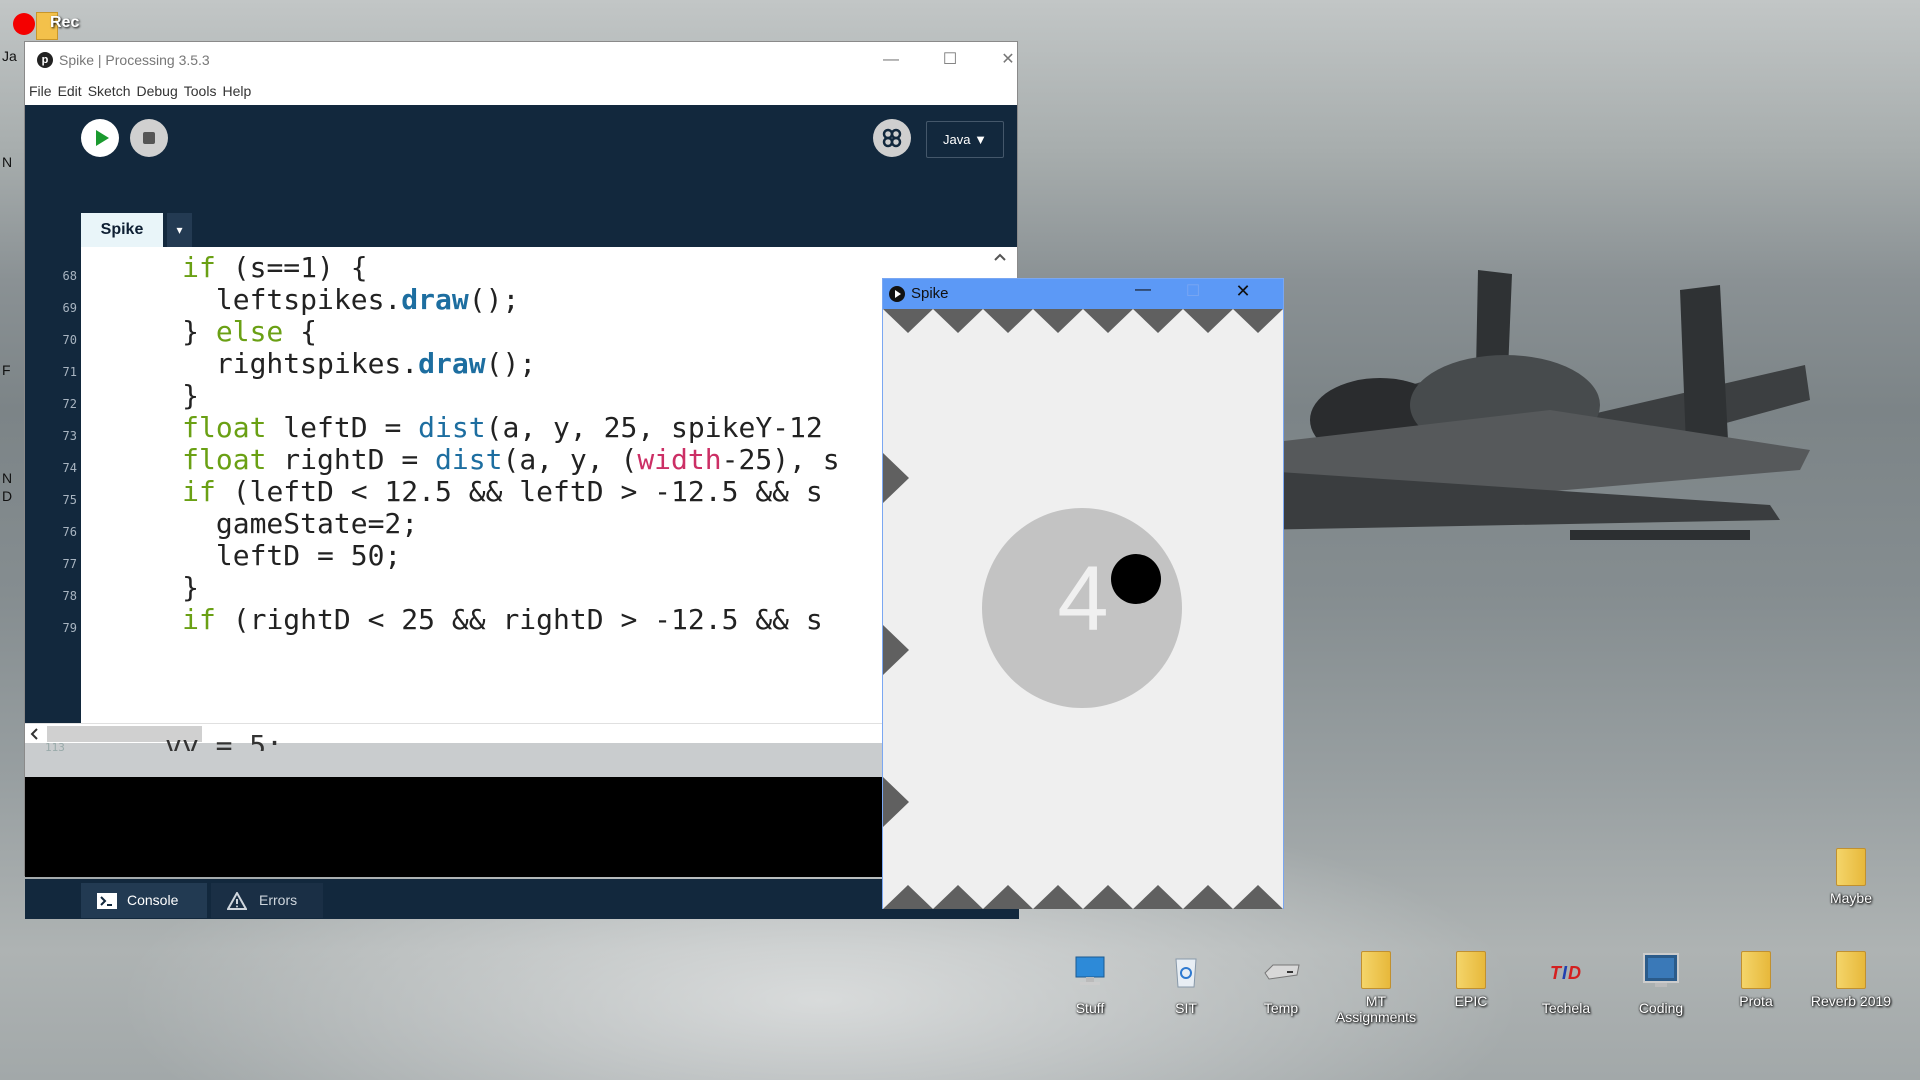 The image size is (1920, 1080). I want to click on code-line: } else {, so click(199, 331).